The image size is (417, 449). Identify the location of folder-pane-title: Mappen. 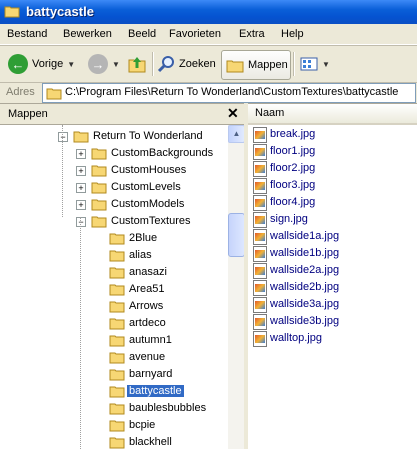
(28, 114).